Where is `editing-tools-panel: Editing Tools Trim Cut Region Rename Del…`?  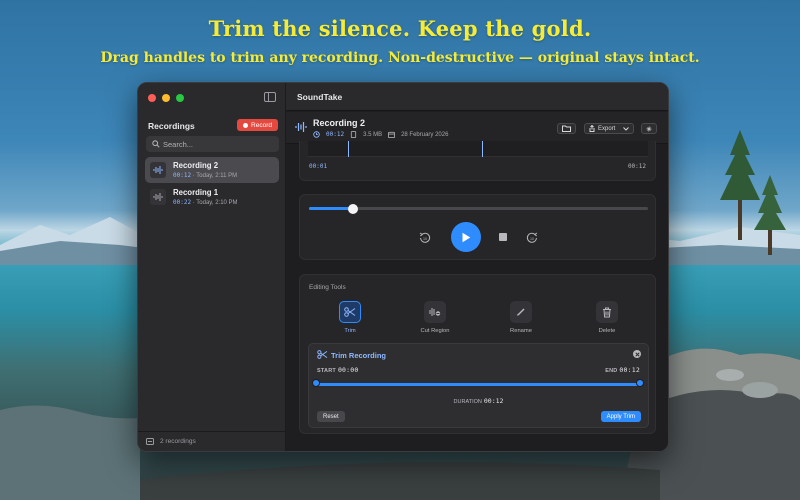
editing-tools-panel: Editing Tools Trim Cut Region Rename Del… is located at coordinates (477, 354).